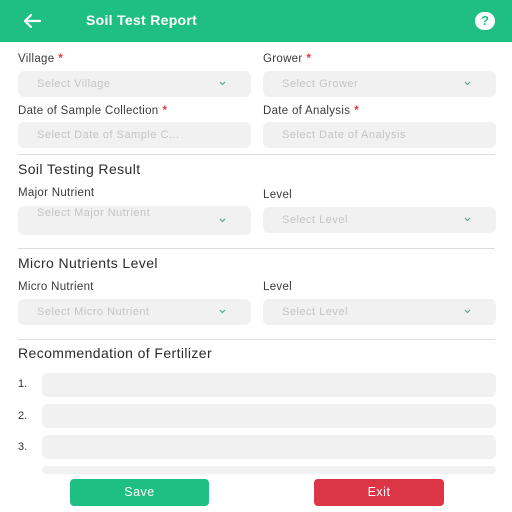 Image resolution: width=512 pixels, height=512 pixels. I want to click on app-bar: Soil Test Report ?, so click(256, 21).